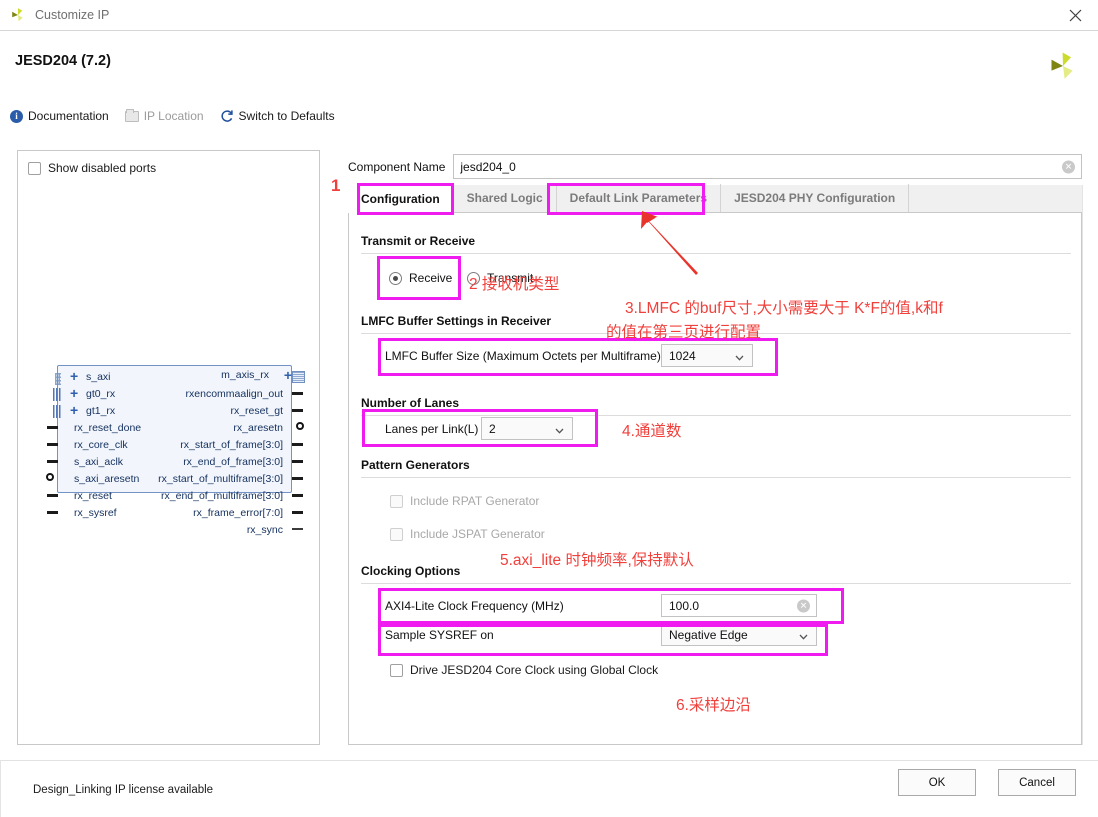 Image resolution: width=1098 pixels, height=817 pixels. What do you see at coordinates (288, 375) in the screenshot?
I see `expand-m_axis_rx-icon: +` at bounding box center [288, 375].